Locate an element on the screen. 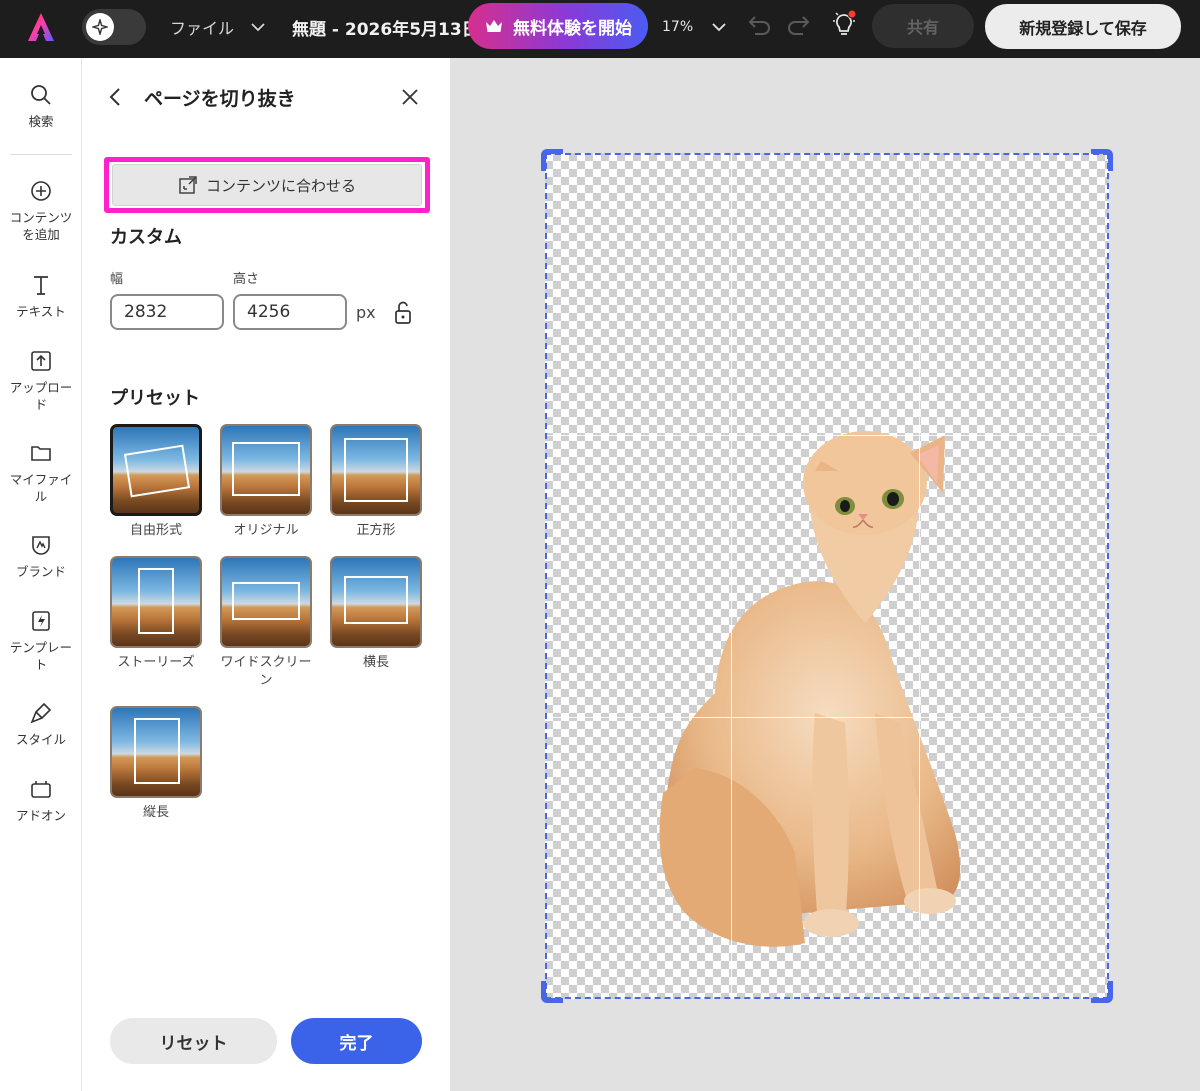  zoom-level: 17% is located at coordinates (678, 27).